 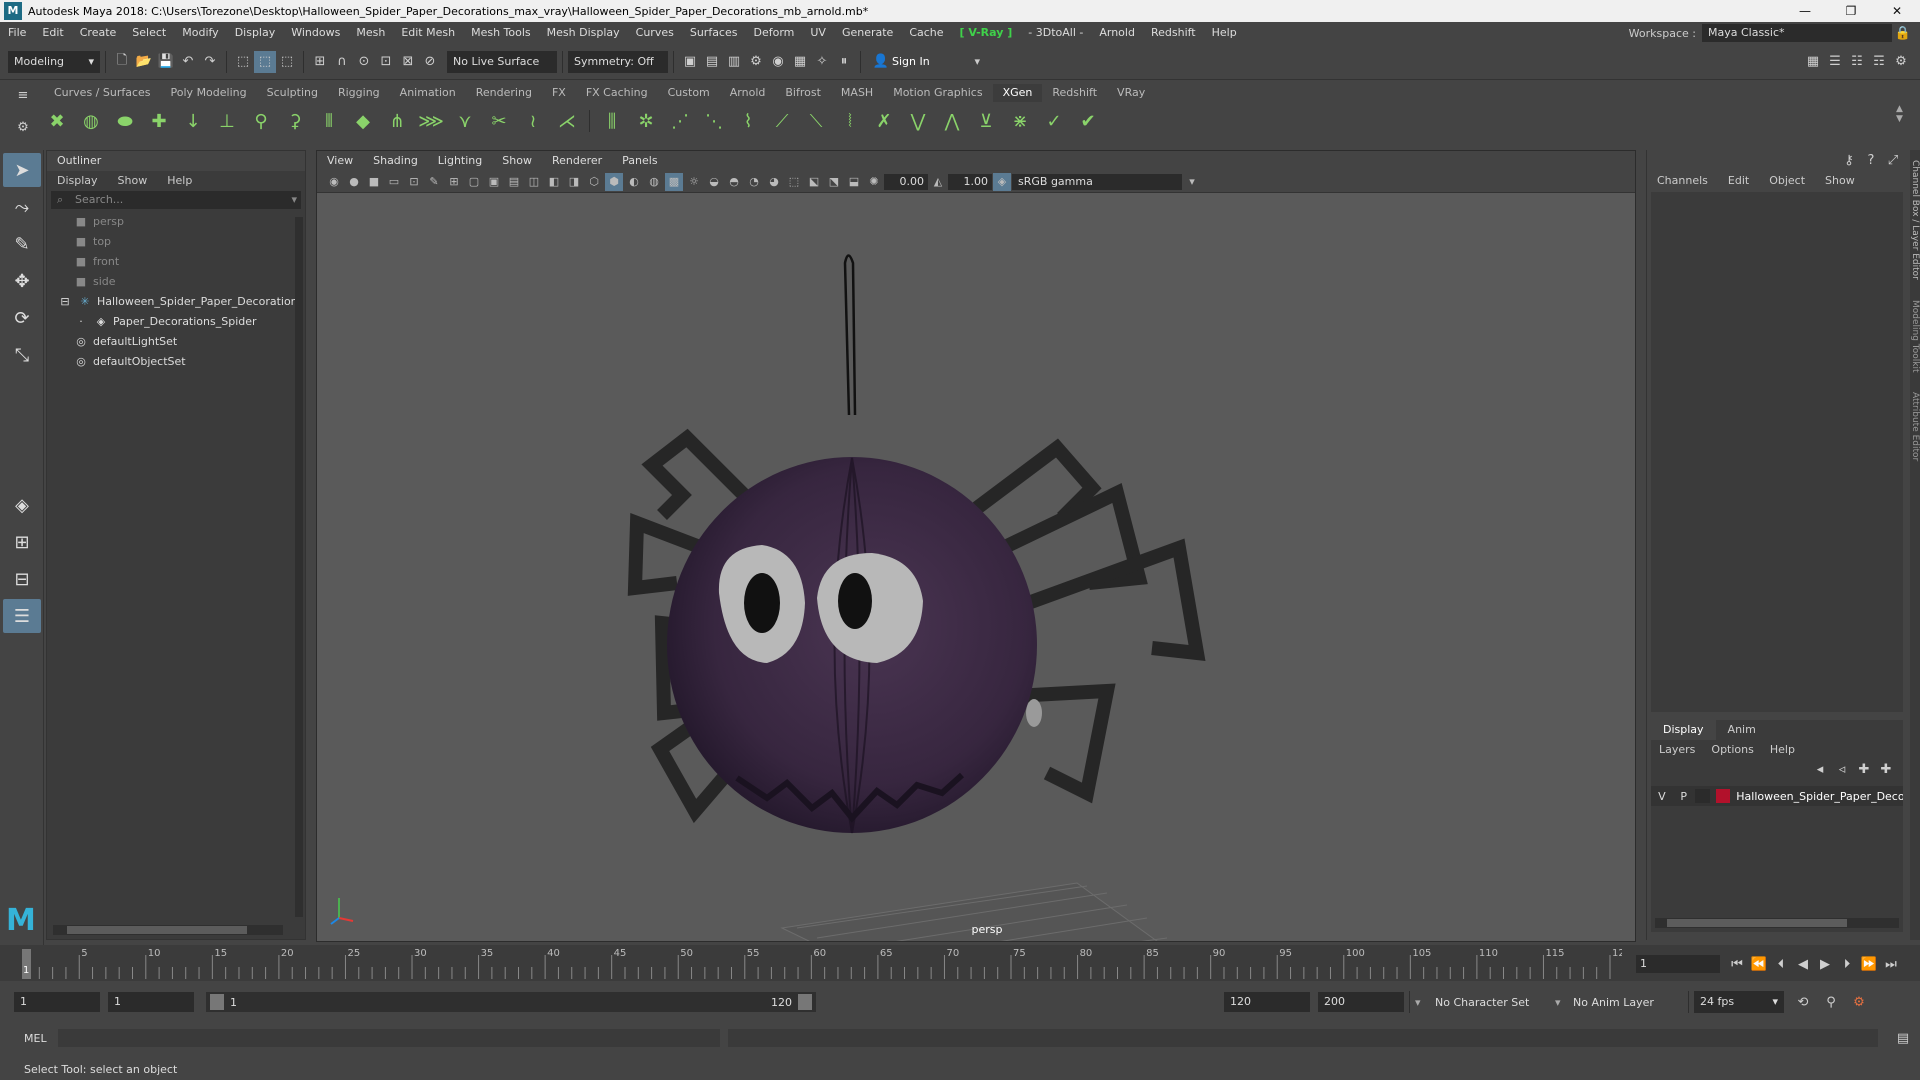 I want to click on viewport-menu-panels: Panels, so click(x=639, y=161).